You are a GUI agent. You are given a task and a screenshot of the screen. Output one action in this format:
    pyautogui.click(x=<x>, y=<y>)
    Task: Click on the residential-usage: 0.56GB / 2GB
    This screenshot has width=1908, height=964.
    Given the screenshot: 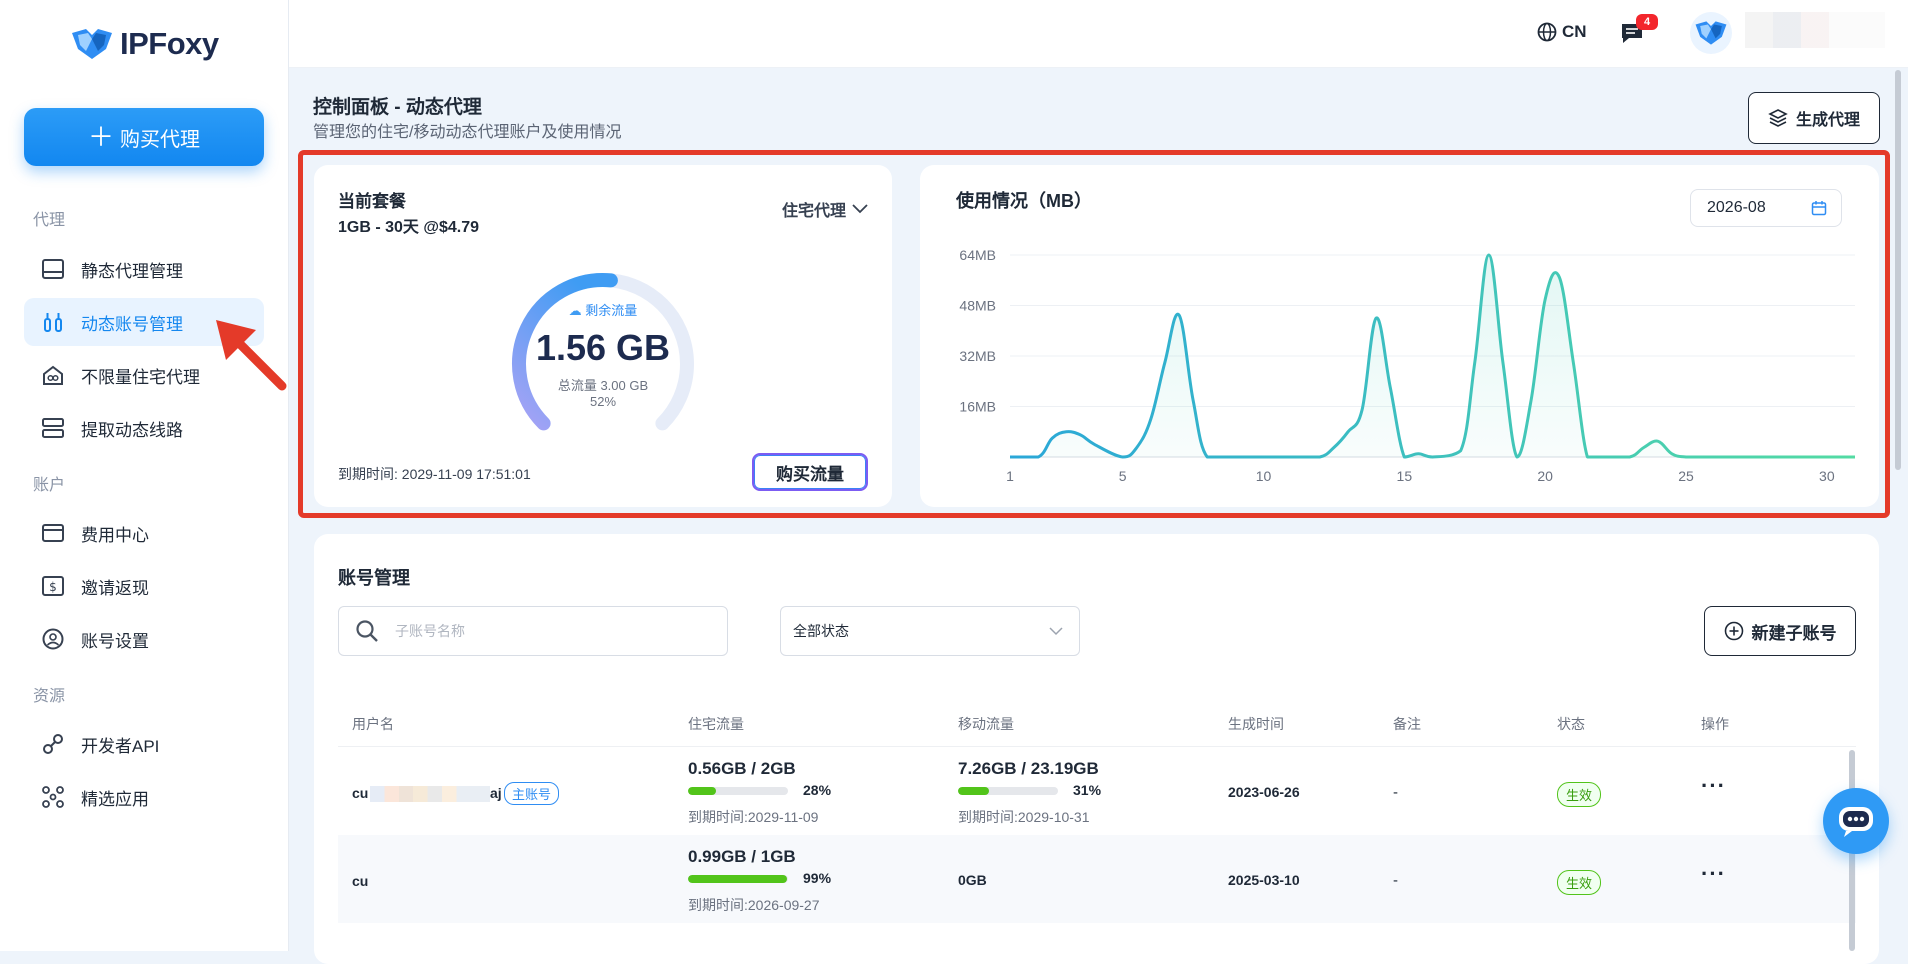 What is the action you would take?
    pyautogui.click(x=742, y=768)
    